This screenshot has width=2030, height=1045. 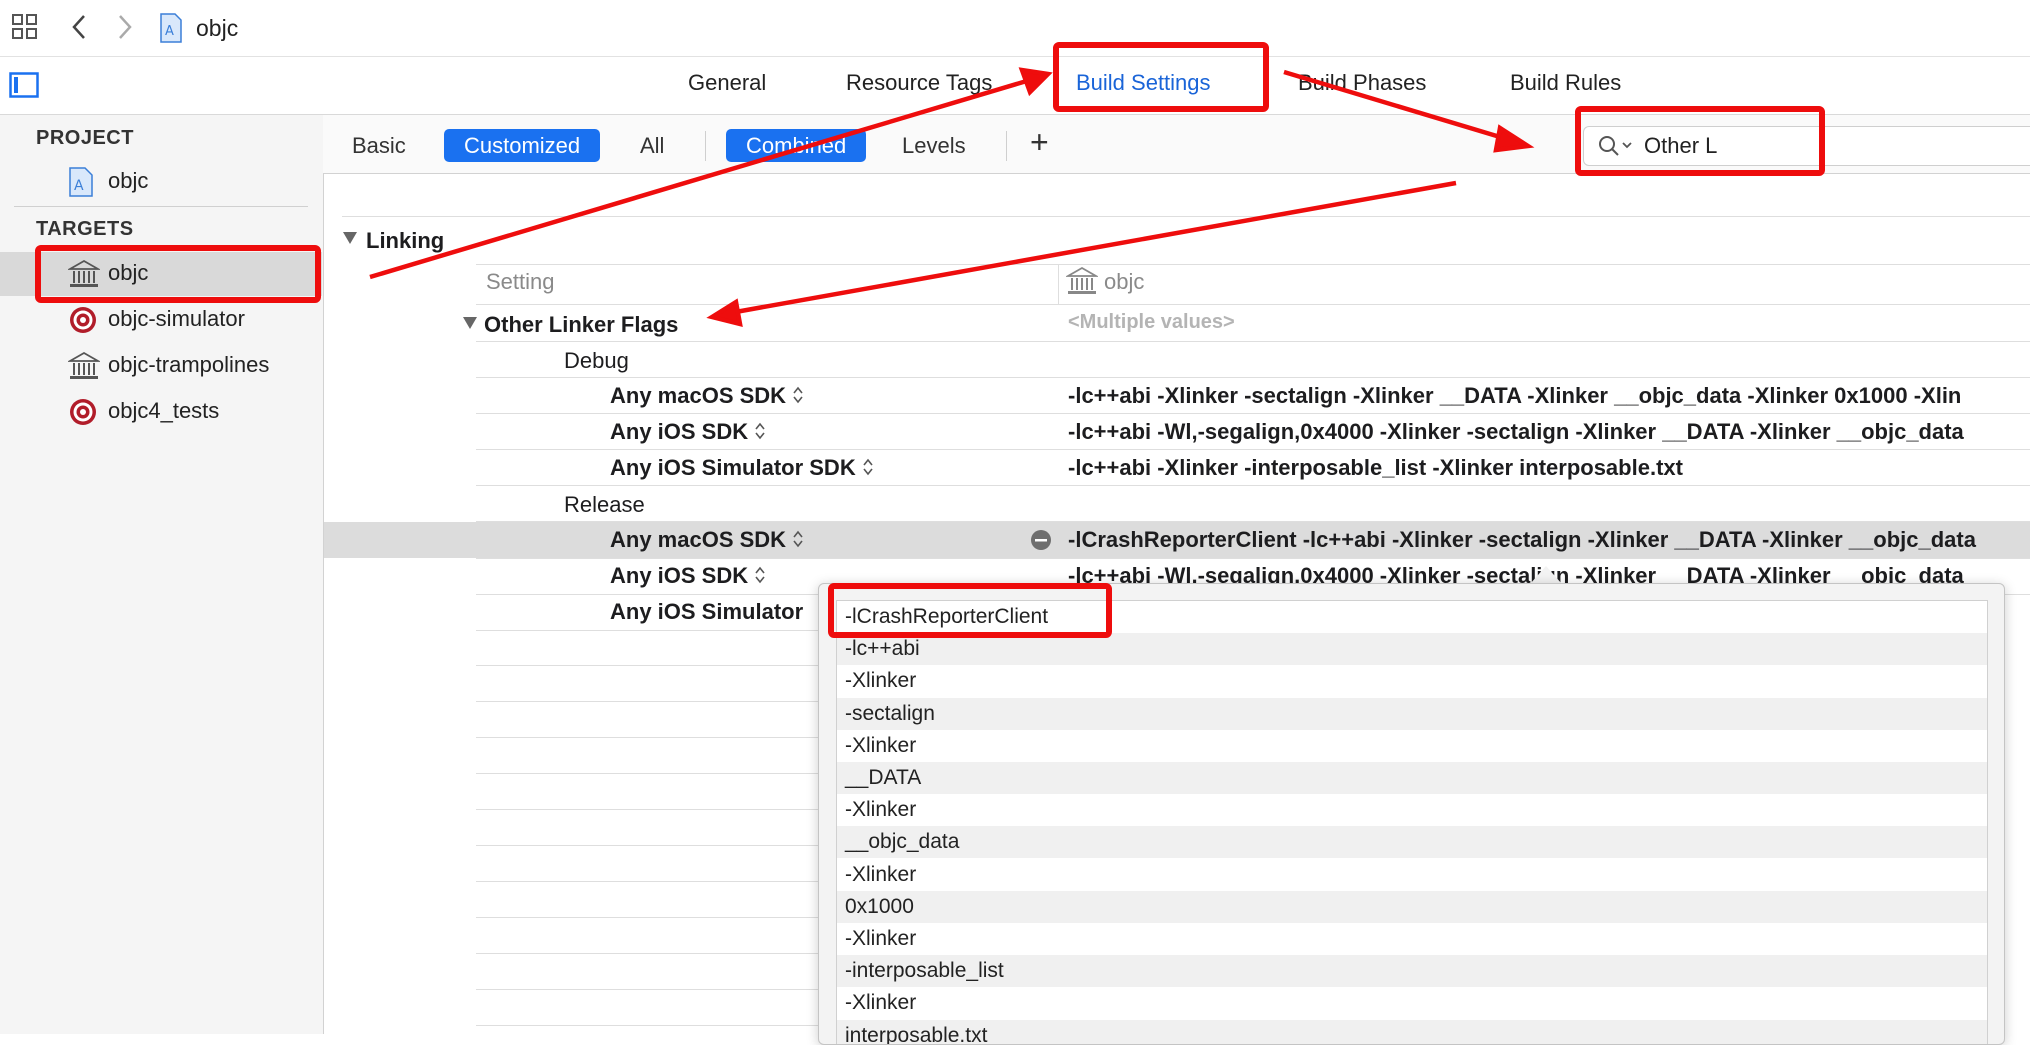 What do you see at coordinates (1161, 77) in the screenshot?
I see `highlight-build-settings-tab` at bounding box center [1161, 77].